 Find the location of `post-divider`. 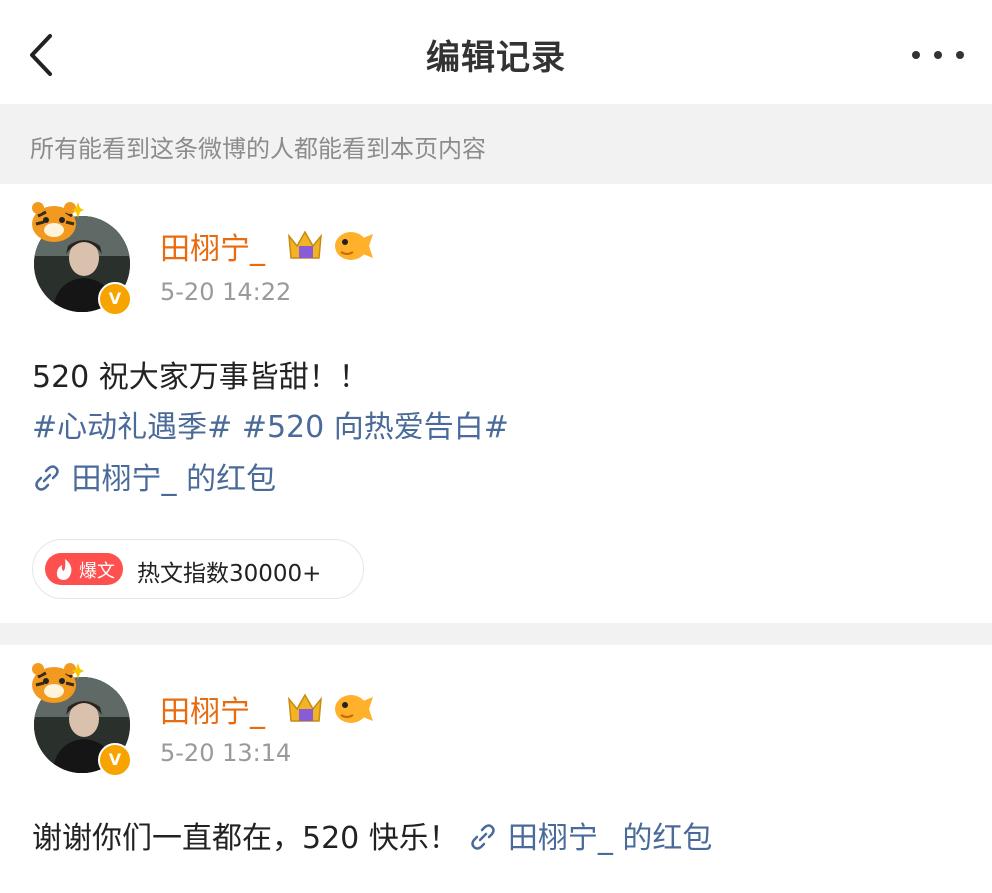

post-divider is located at coordinates (496, 634).